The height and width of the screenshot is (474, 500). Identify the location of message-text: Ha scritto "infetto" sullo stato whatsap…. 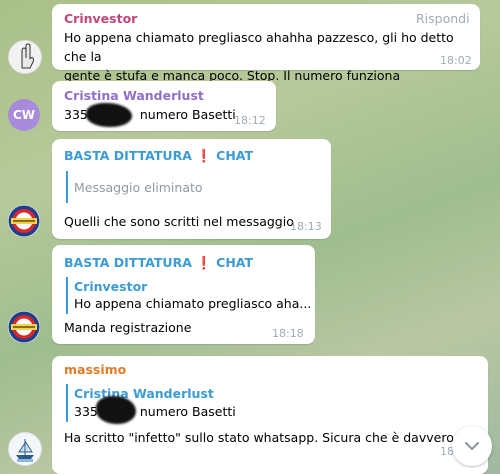
(272, 437).